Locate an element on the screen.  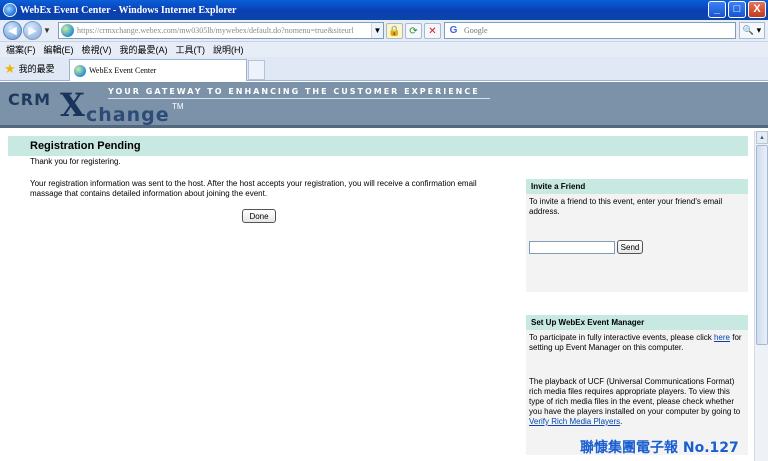
star-icon: ★ is located at coordinates (10, 68).